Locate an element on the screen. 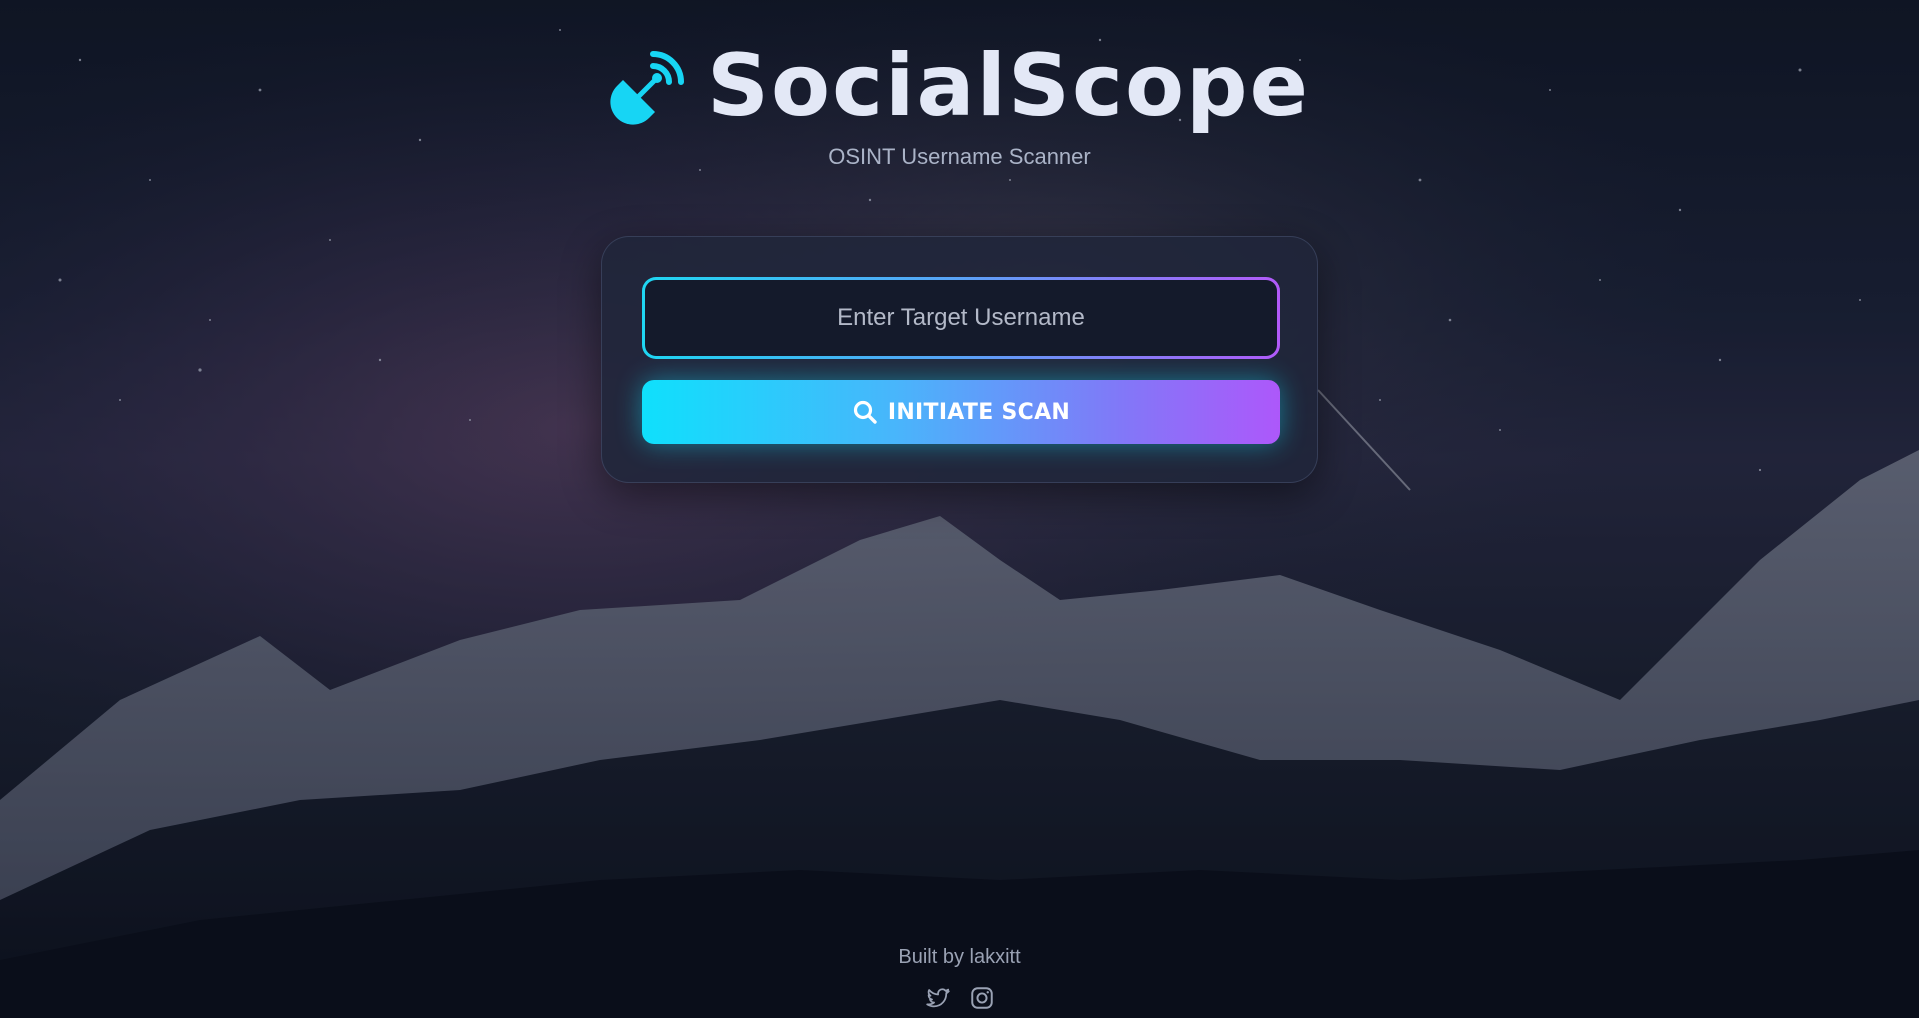  app-subtitle: OSINT Username Scanner is located at coordinates (959, 156).